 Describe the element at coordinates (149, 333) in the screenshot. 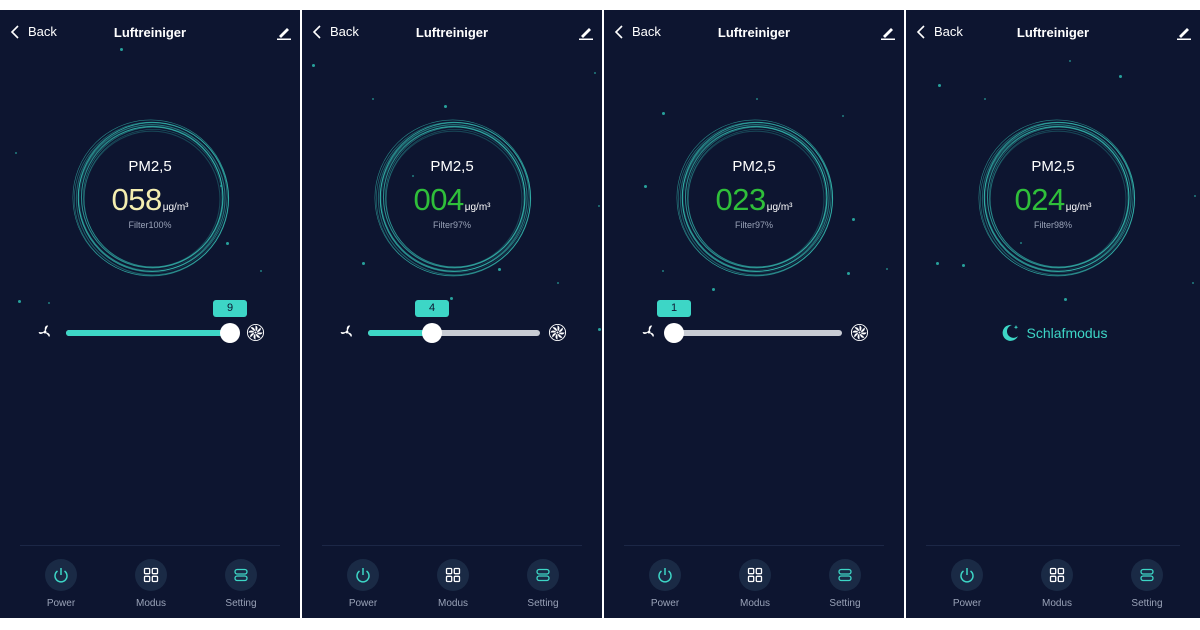

I see `slider-fill` at that location.